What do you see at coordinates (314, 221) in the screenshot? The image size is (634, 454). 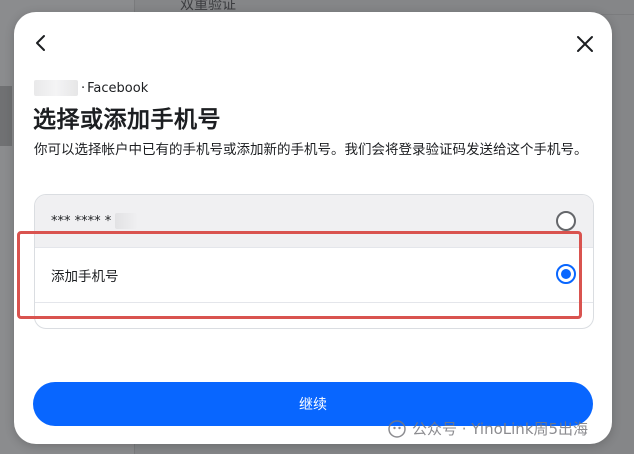 I see `existing-phone-option: *** **** *` at bounding box center [314, 221].